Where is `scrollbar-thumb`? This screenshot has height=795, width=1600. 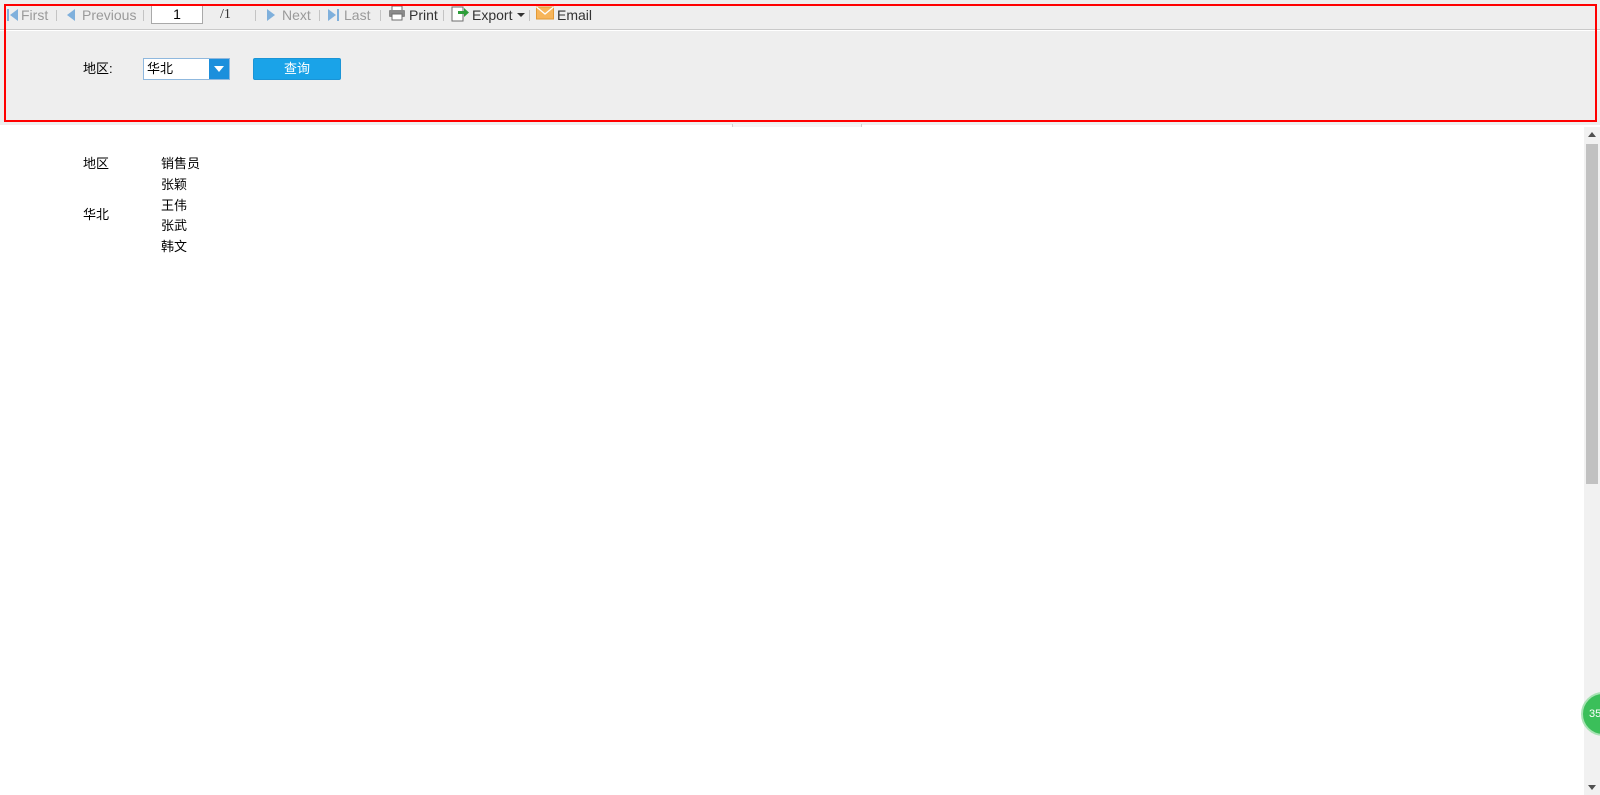
scrollbar-thumb is located at coordinates (1592, 314).